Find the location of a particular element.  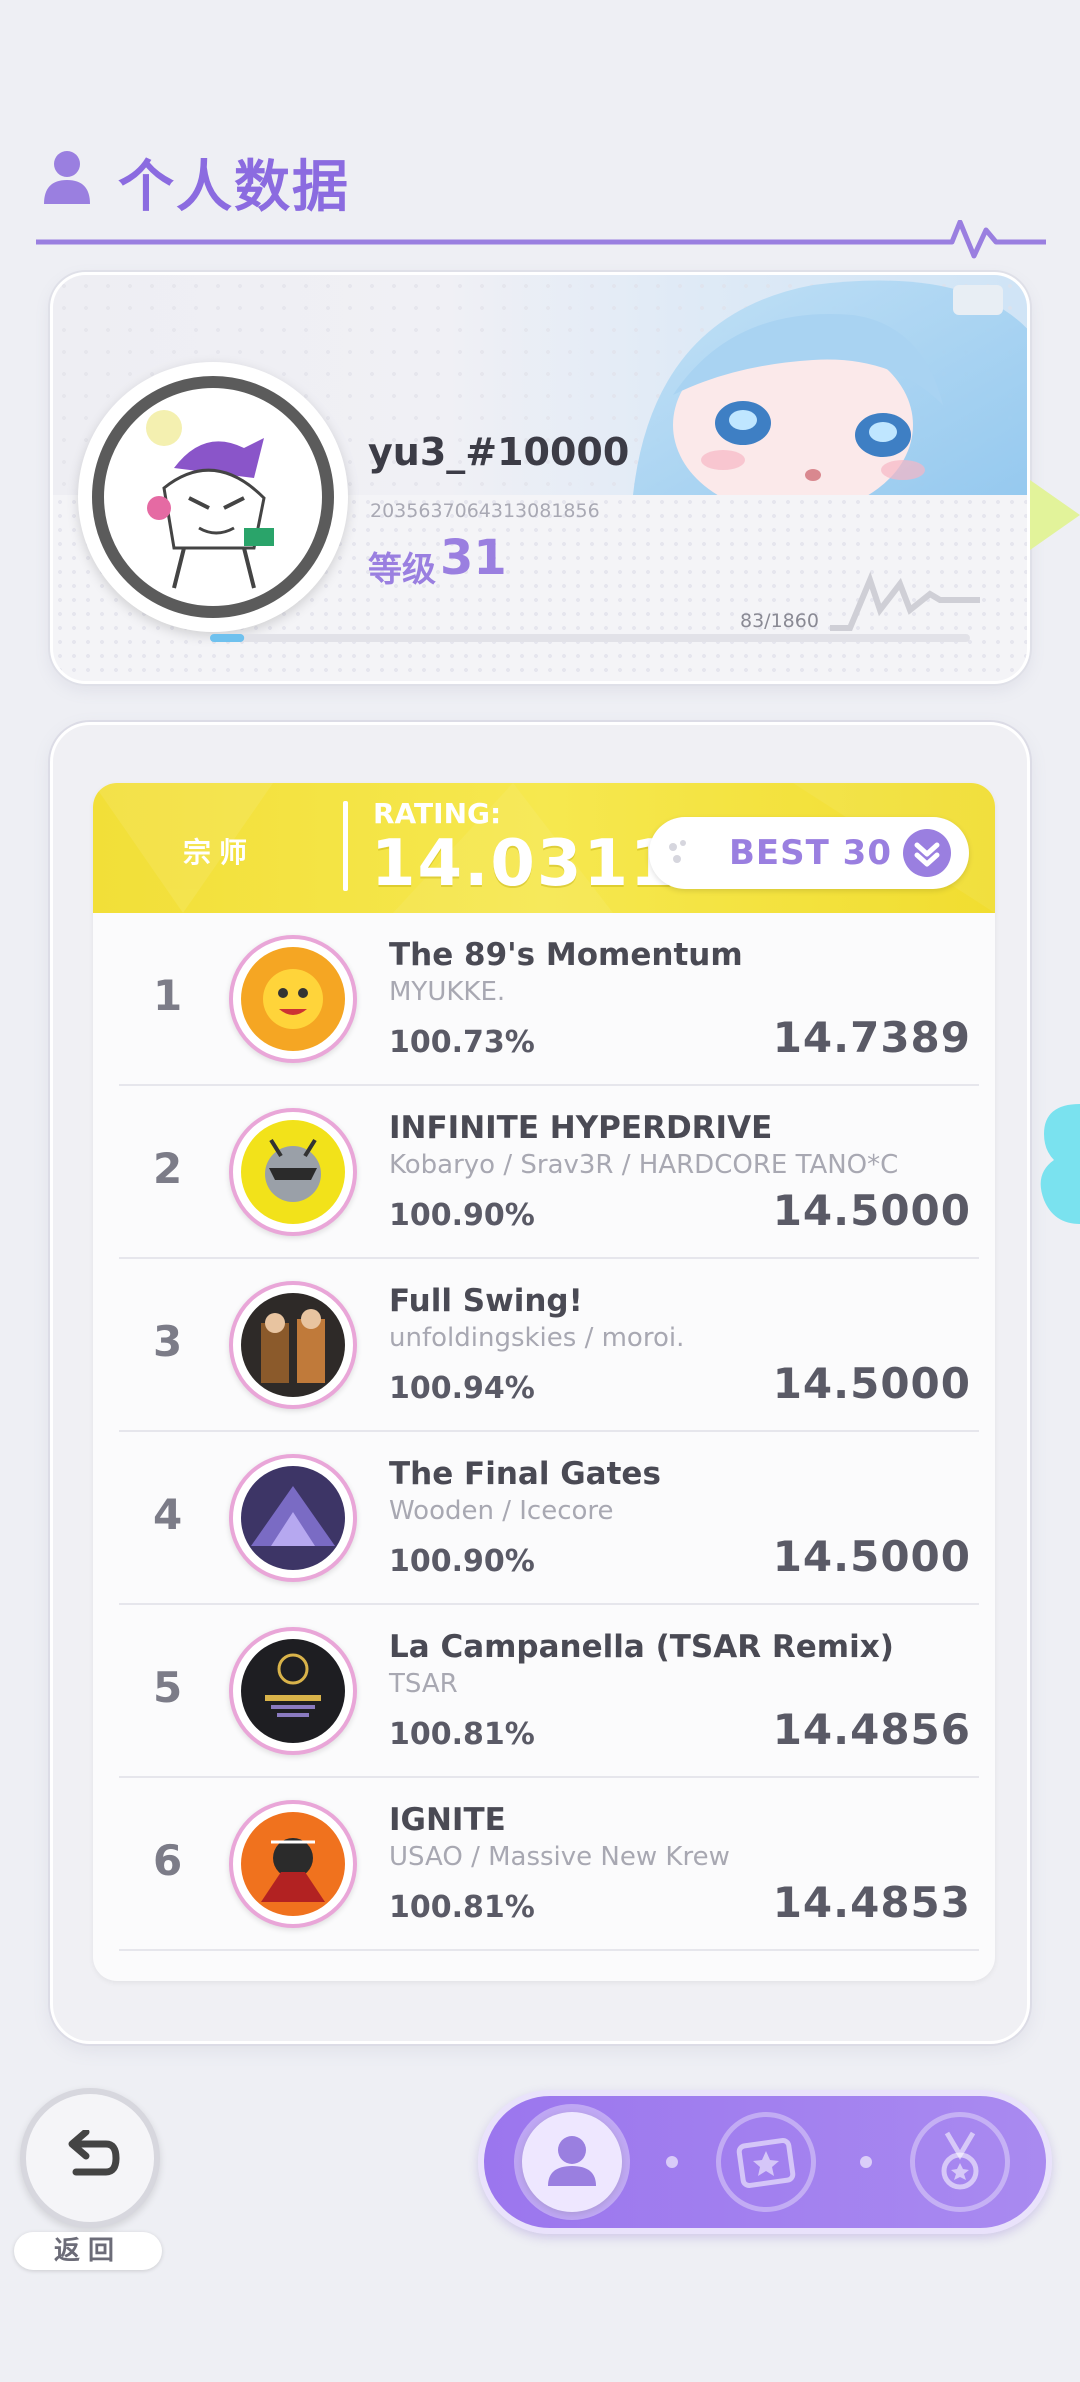

rating-header: 宗师 RATING: 14.0311 BEST 30 is located at coordinates (544, 848).